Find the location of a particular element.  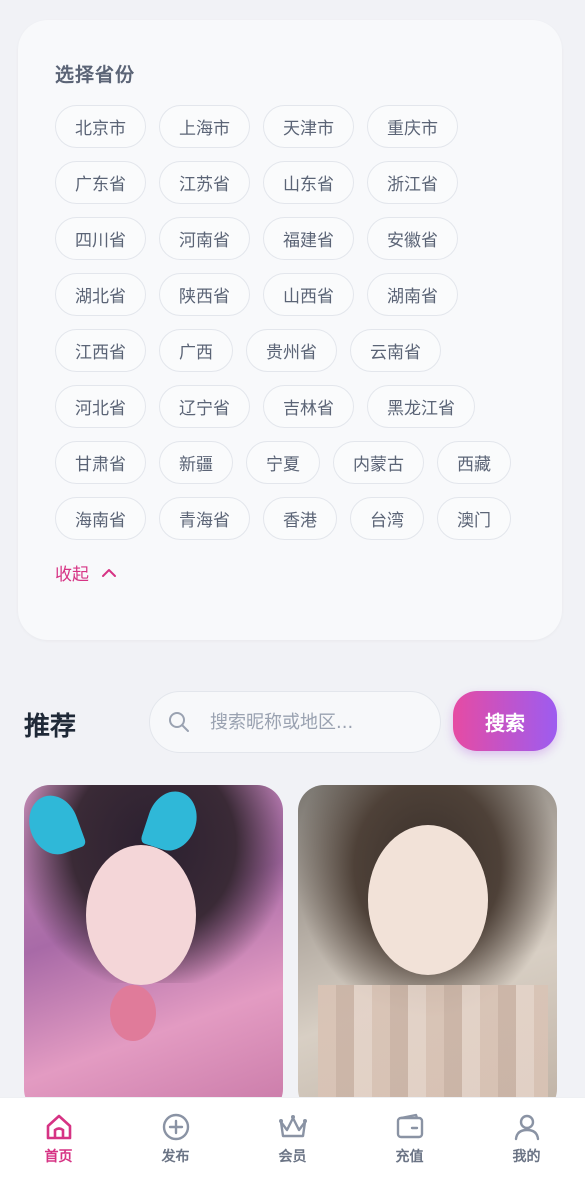

province-chip: 山东省 is located at coordinates (308, 182).